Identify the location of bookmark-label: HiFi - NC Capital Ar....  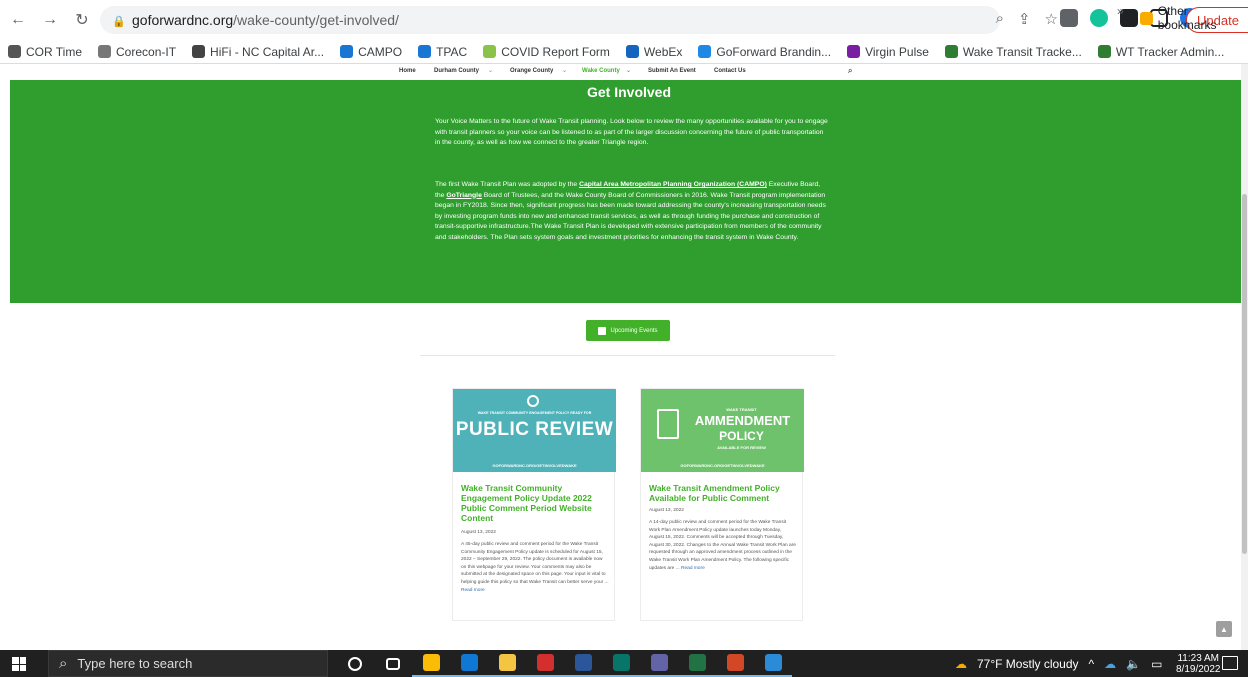
(267, 51).